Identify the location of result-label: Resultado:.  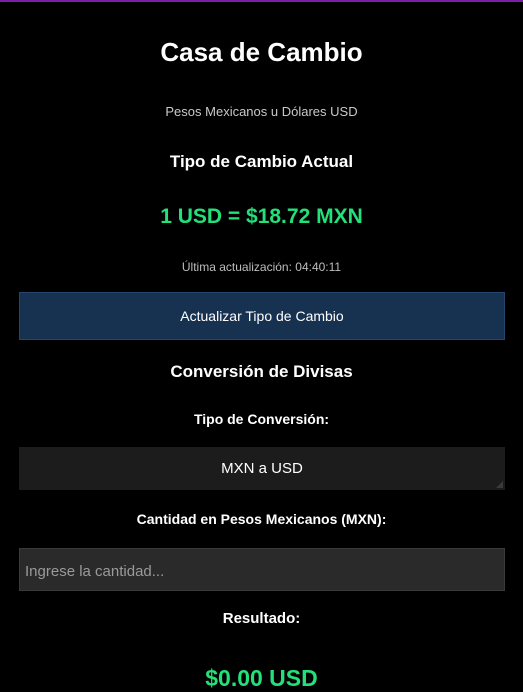
(261, 618).